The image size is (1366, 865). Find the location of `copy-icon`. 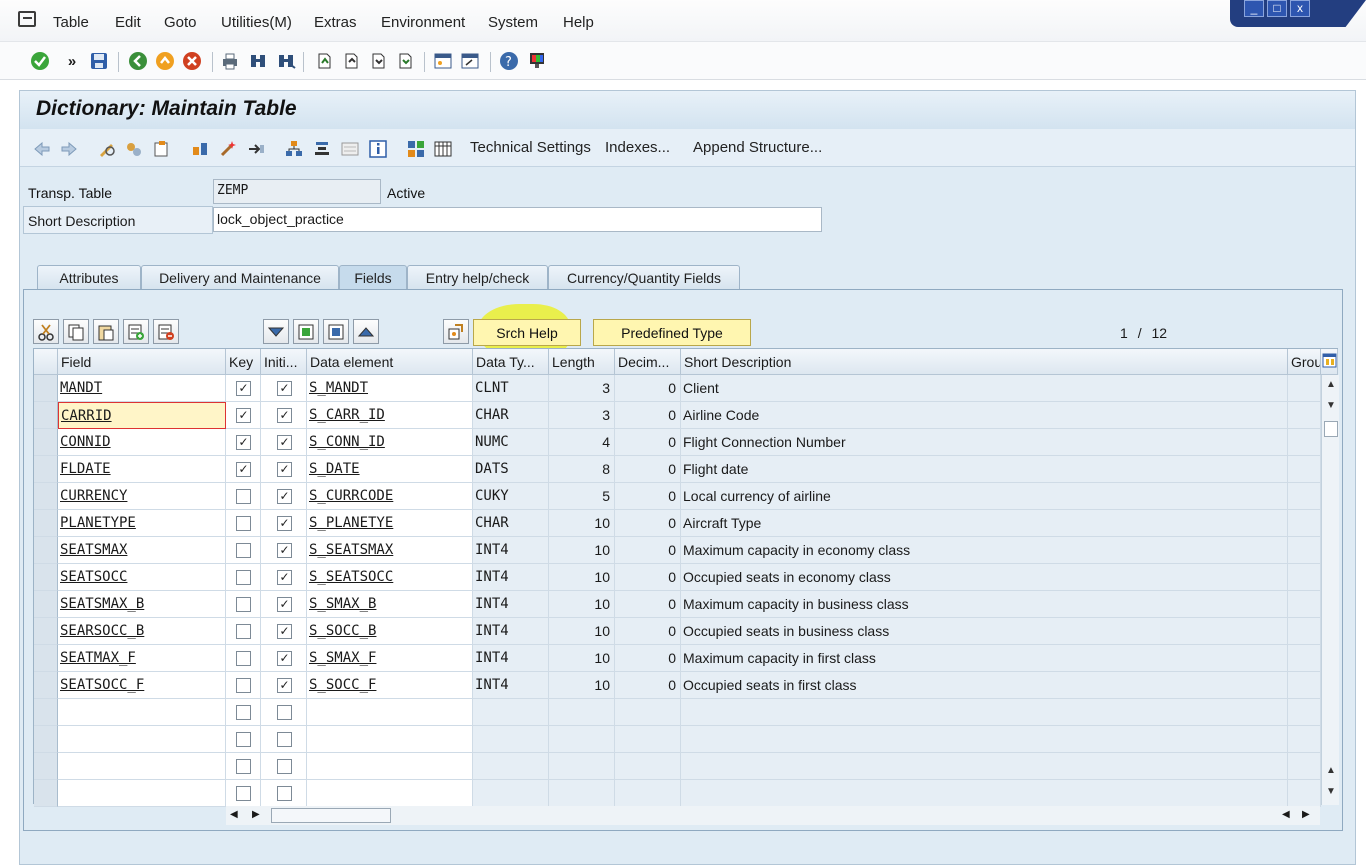

copy-icon is located at coordinates (76, 331).